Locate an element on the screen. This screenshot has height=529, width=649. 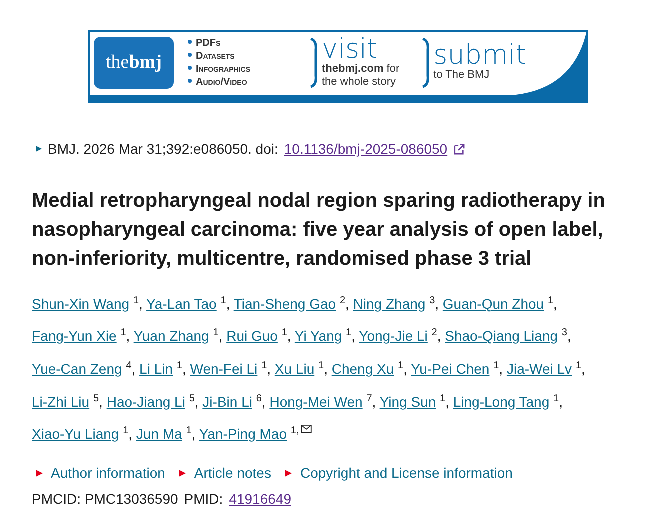
author-link: Li-Zhi Liu is located at coordinates (61, 402).